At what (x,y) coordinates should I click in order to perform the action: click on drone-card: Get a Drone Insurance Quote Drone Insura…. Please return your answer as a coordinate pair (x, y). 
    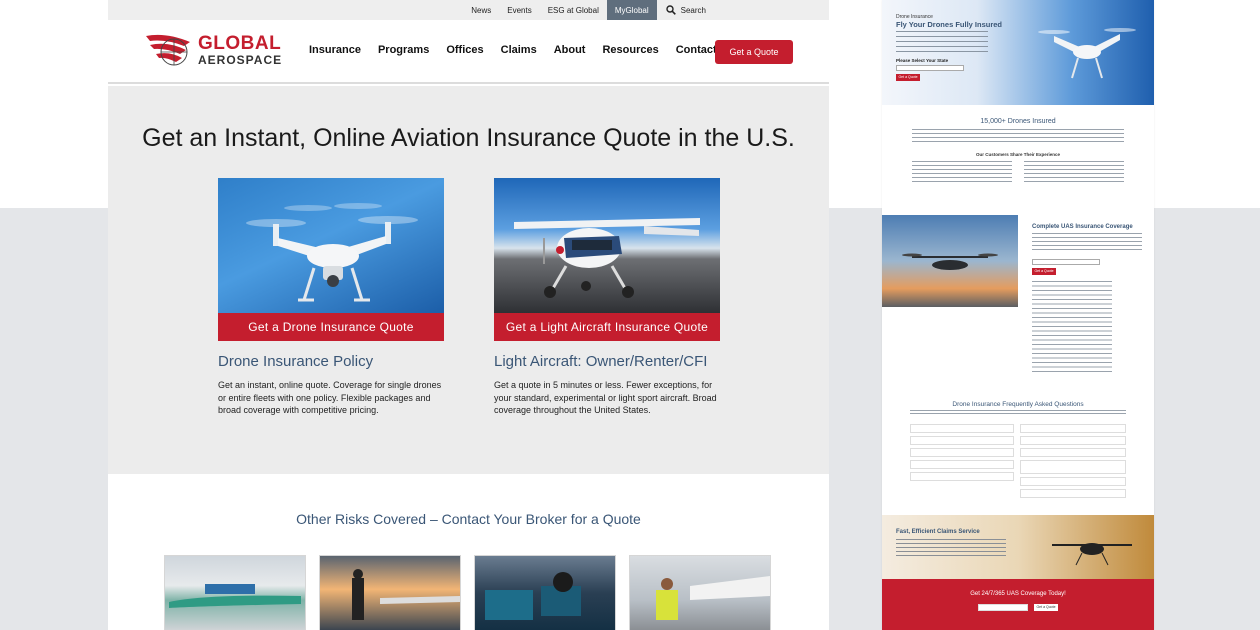
    Looking at the image, I should click on (331, 297).